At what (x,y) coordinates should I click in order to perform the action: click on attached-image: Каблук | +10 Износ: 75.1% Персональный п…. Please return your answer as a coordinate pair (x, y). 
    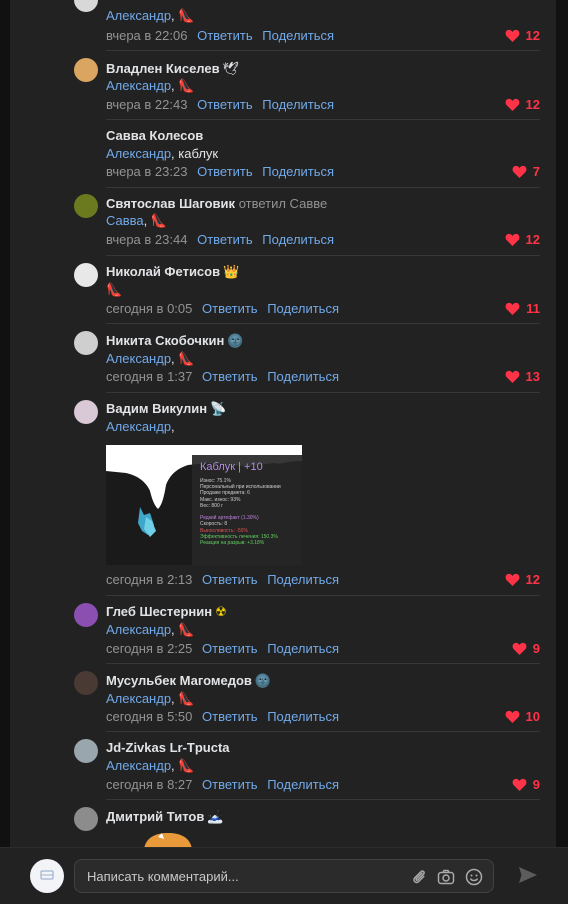
    Looking at the image, I should click on (204, 505).